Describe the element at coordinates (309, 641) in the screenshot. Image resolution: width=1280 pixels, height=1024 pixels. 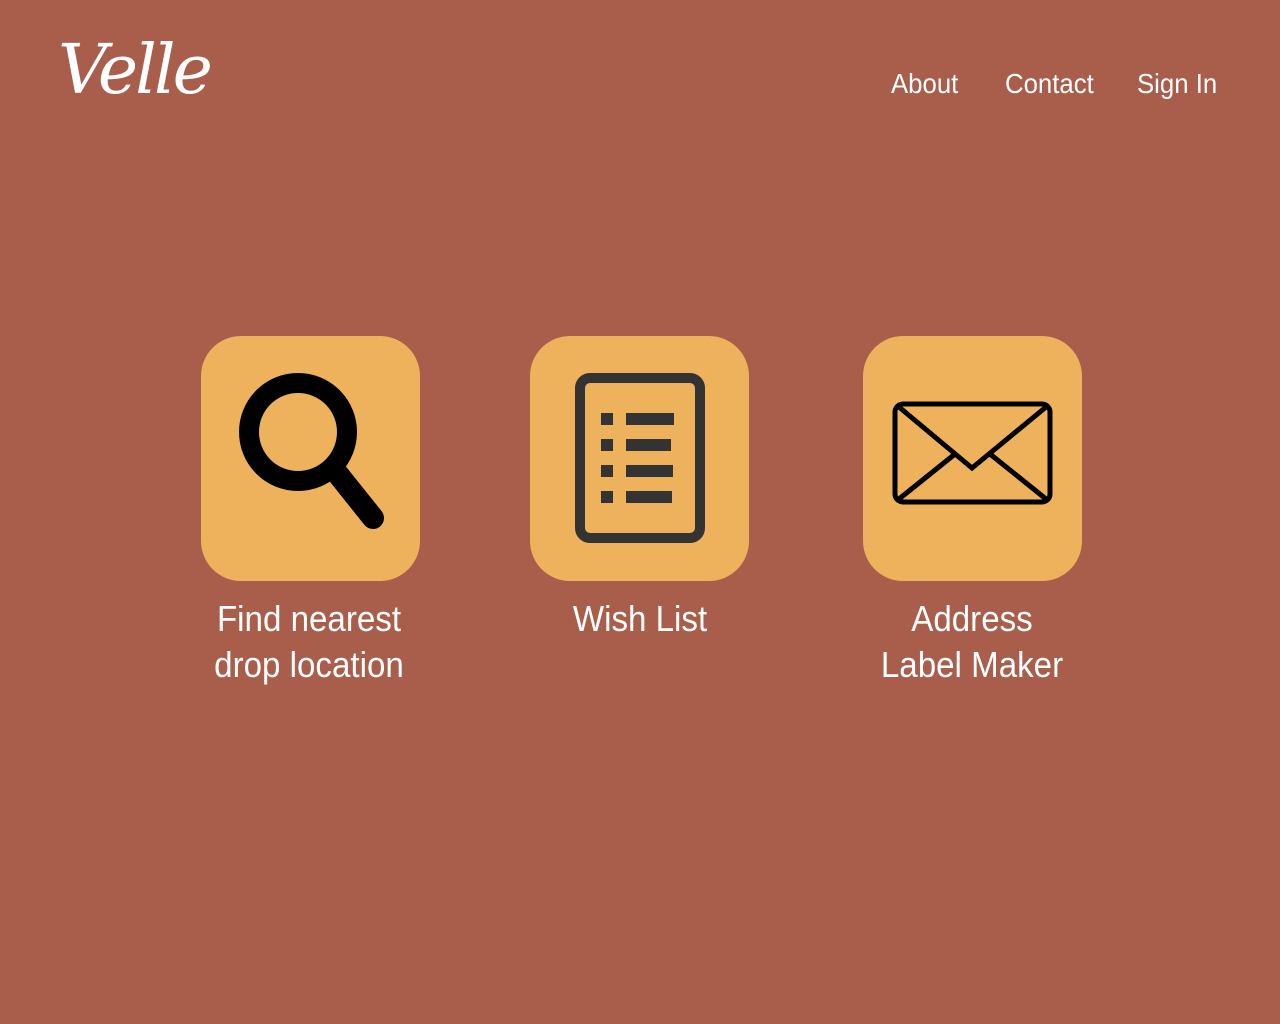
I see `find-drop-location-caption: Find nearest drop location` at that location.